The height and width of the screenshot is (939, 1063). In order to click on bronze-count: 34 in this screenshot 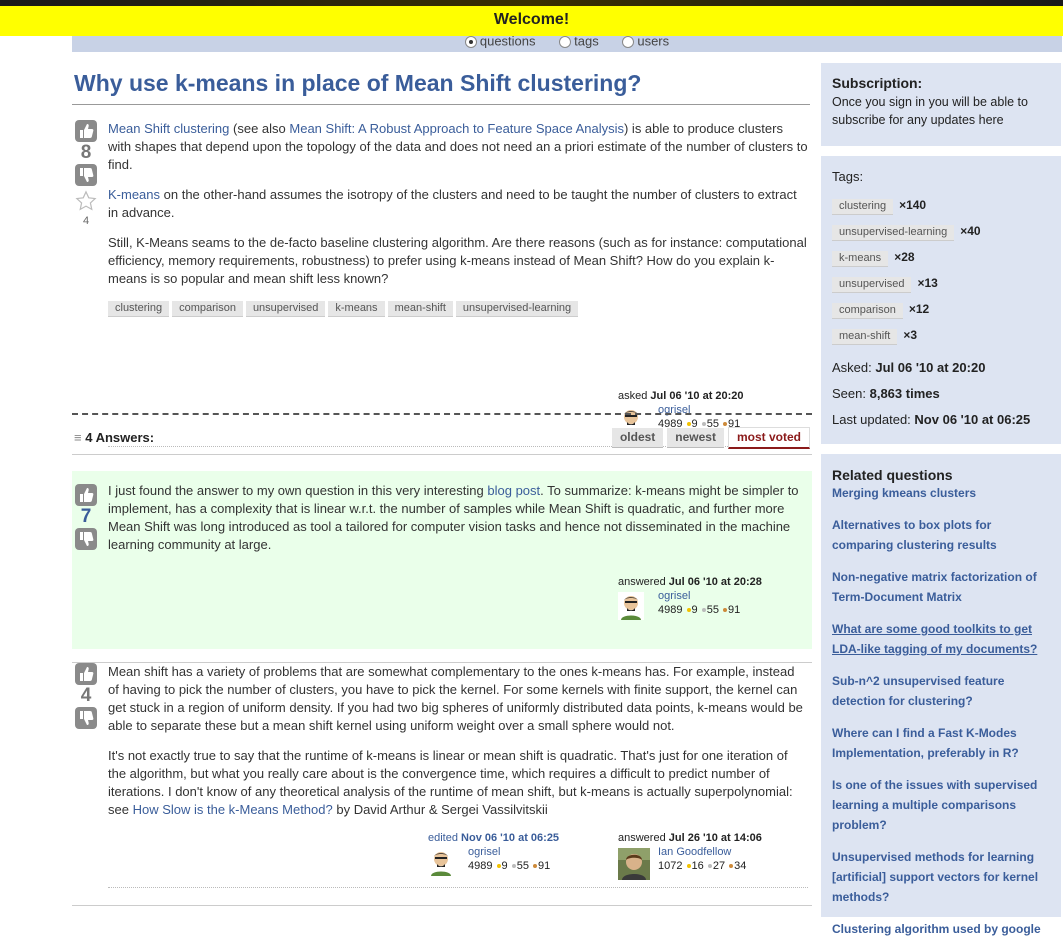, I will do `click(740, 866)`.